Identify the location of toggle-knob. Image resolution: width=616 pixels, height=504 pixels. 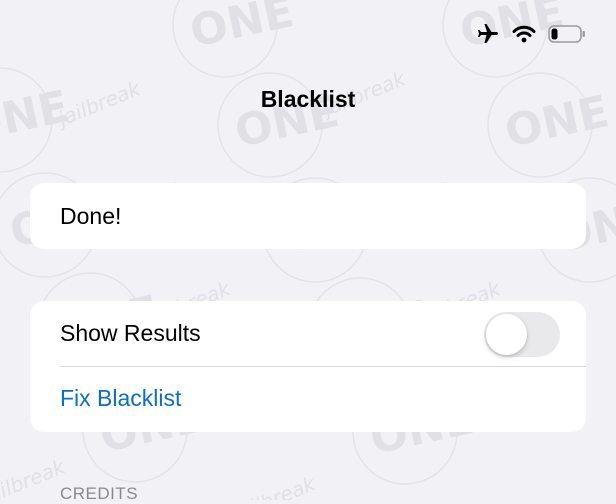
(506, 334).